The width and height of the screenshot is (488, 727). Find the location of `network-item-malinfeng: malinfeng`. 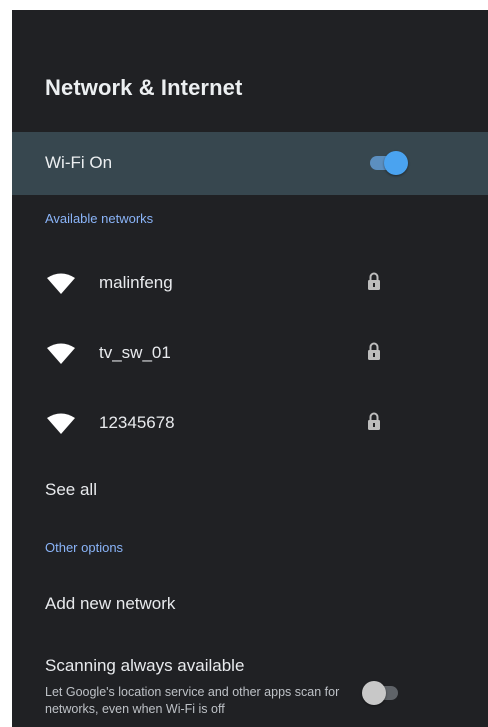

network-item-malinfeng: malinfeng is located at coordinates (250, 283).